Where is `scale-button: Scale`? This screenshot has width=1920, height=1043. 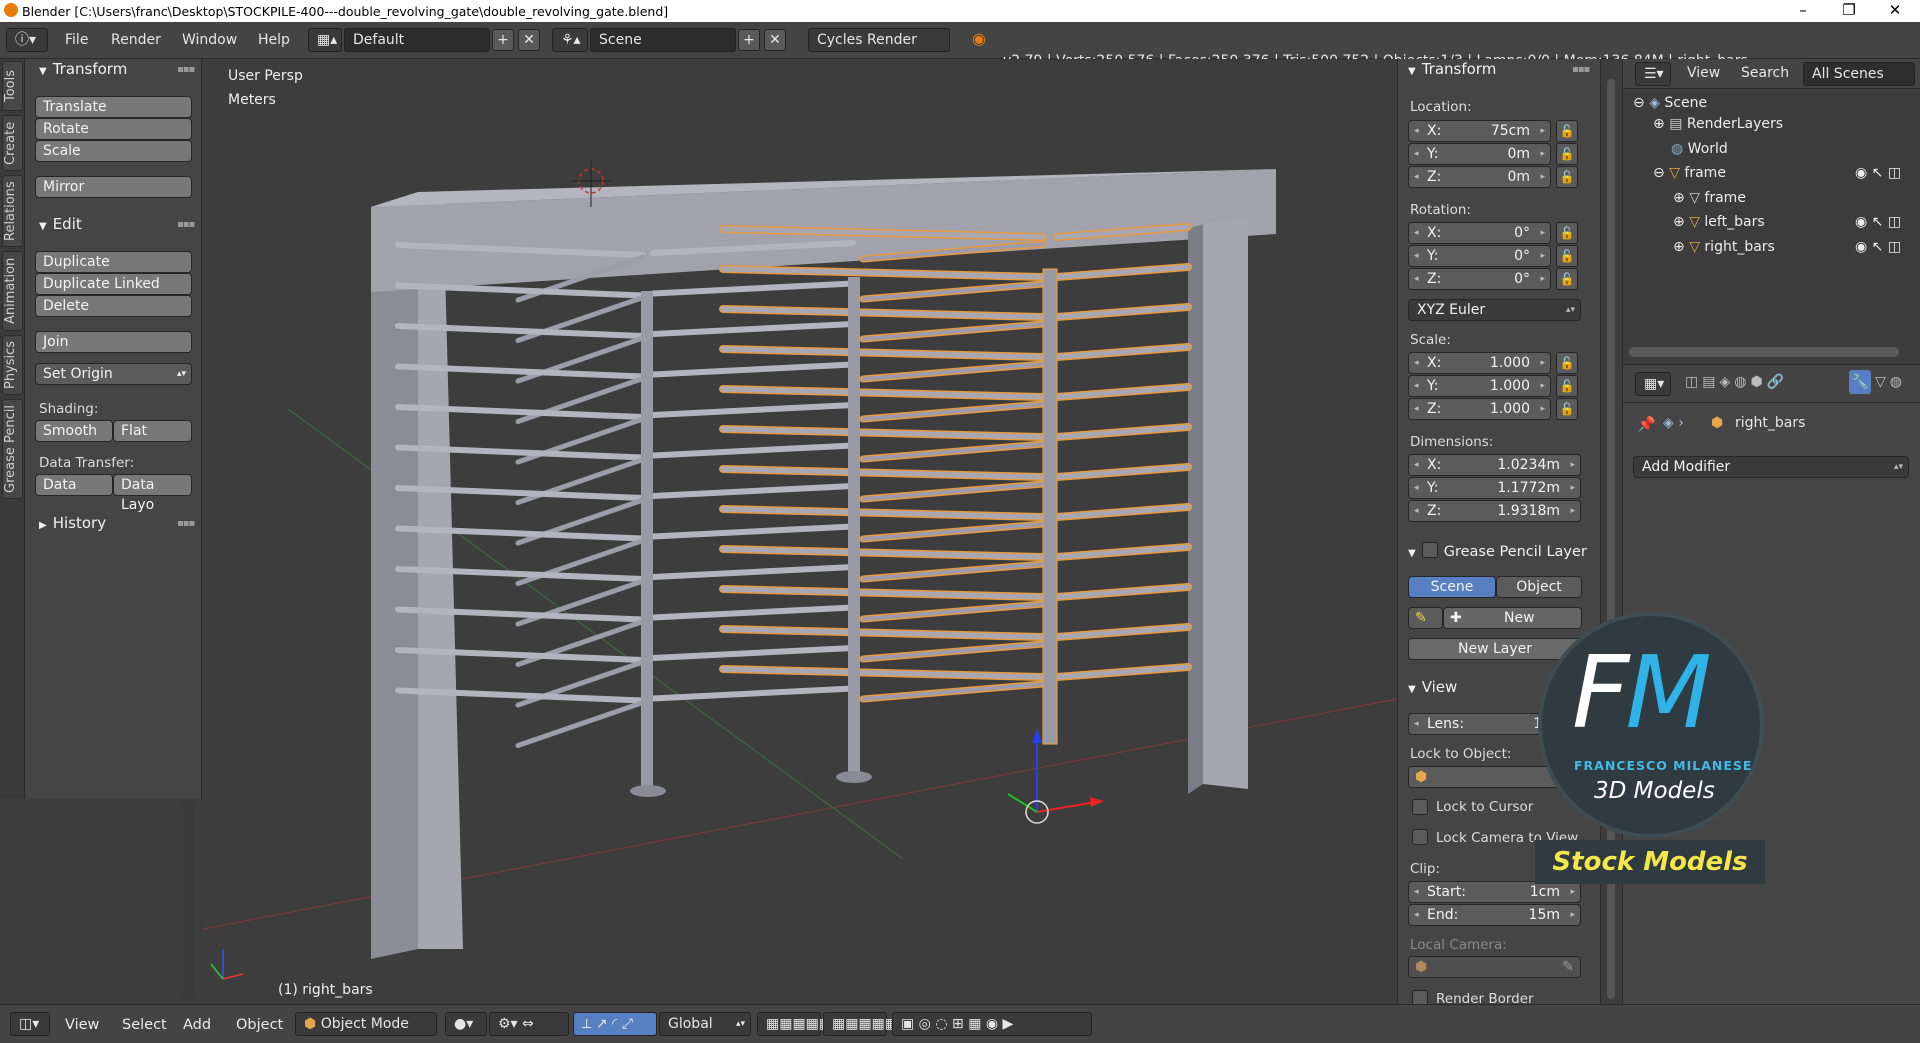
scale-button: Scale is located at coordinates (113, 151).